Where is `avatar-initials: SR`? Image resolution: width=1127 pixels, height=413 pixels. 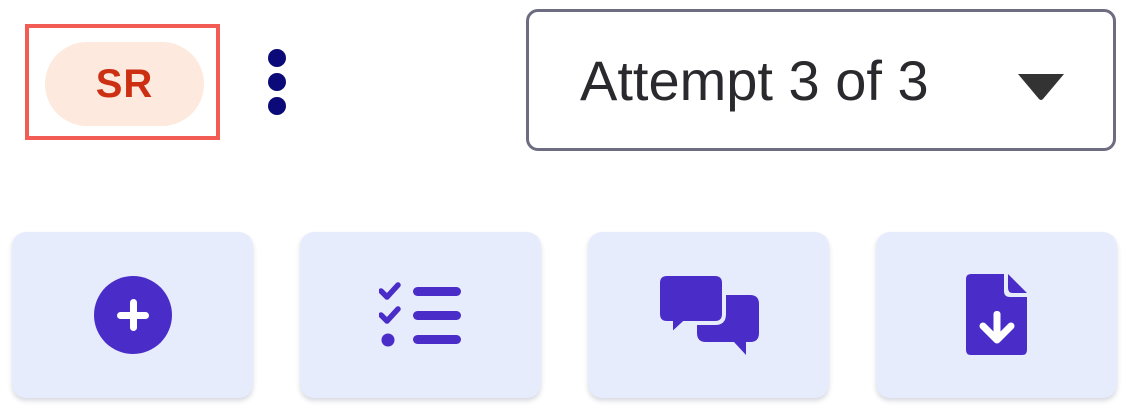
avatar-initials: SR is located at coordinates (124, 83).